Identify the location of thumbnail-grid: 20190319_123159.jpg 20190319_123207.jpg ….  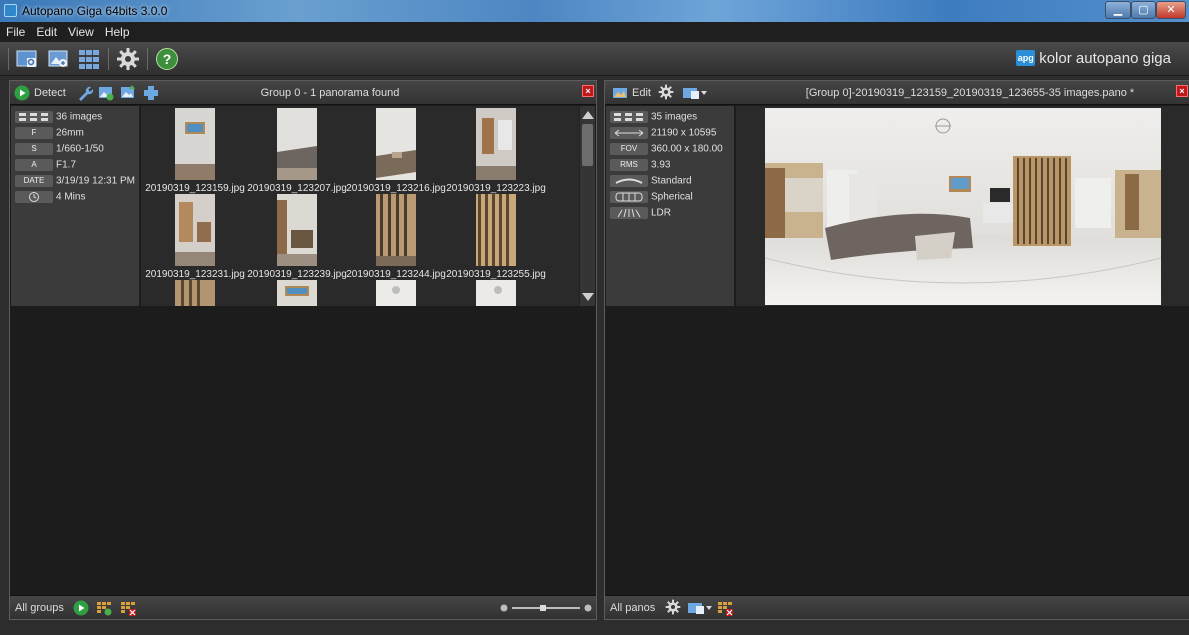
(360, 206).